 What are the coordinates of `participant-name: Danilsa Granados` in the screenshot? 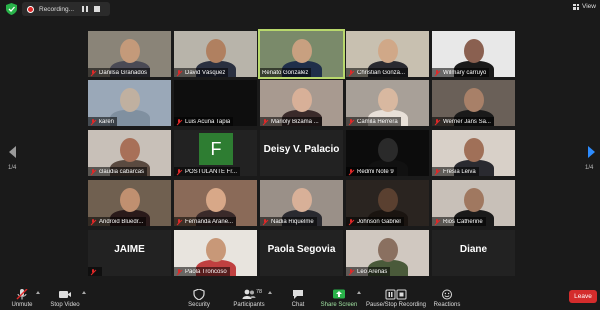 It's located at (123, 72).